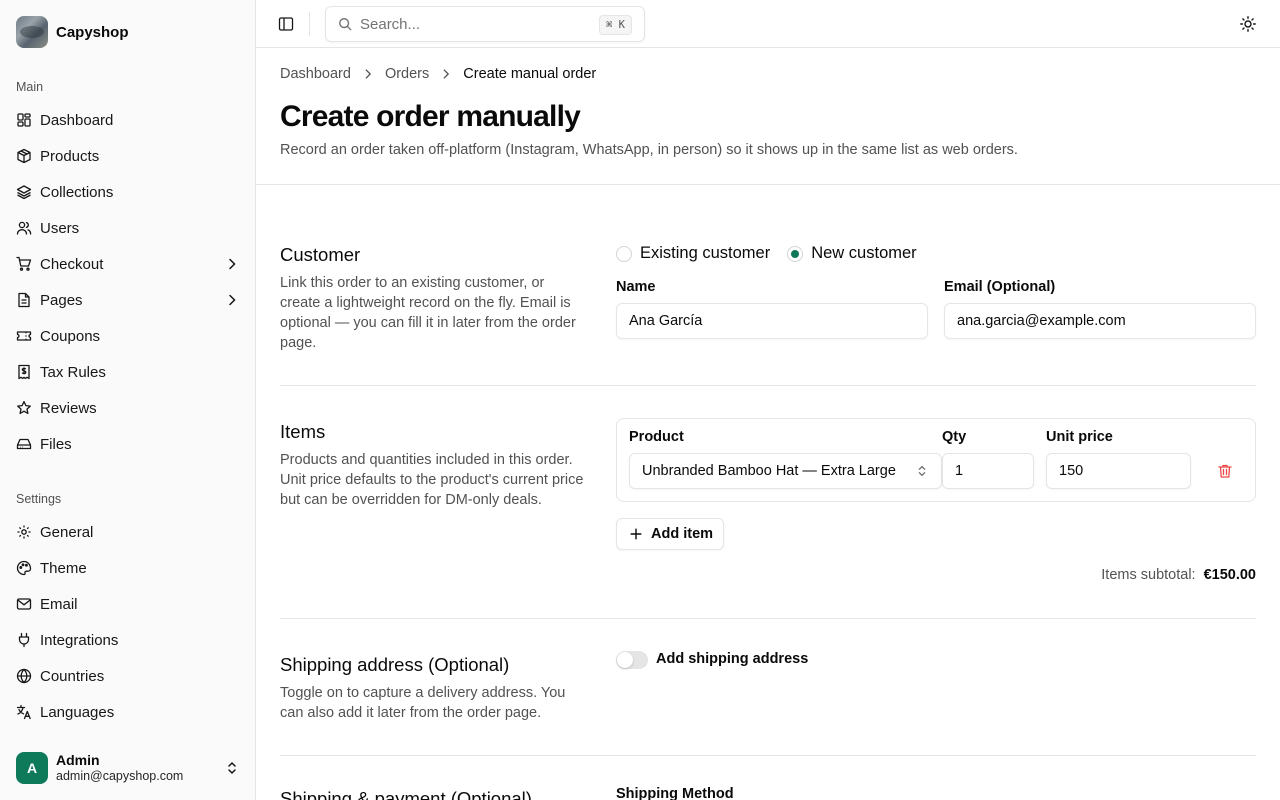 The height and width of the screenshot is (800, 1280). Describe the element at coordinates (675, 793) in the screenshot. I see `shipping-method-label: Shipping Method` at that location.